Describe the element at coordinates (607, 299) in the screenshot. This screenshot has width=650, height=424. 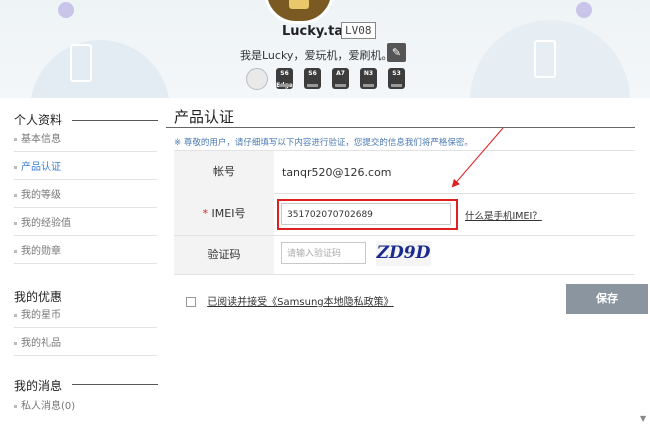
I see `save-button: 保存` at that location.